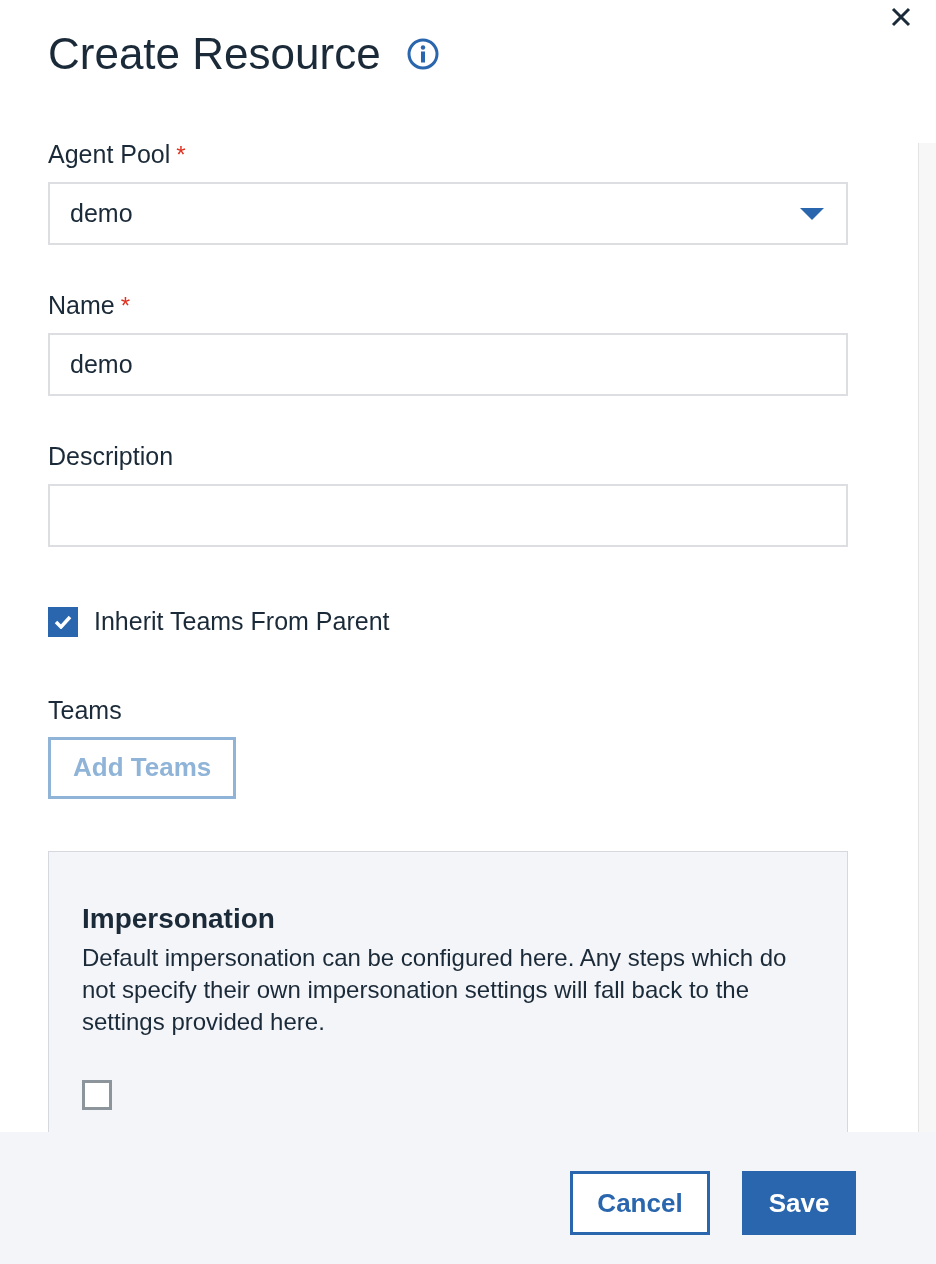 This screenshot has height=1264, width=936. I want to click on save-button: Save, so click(799, 1203).